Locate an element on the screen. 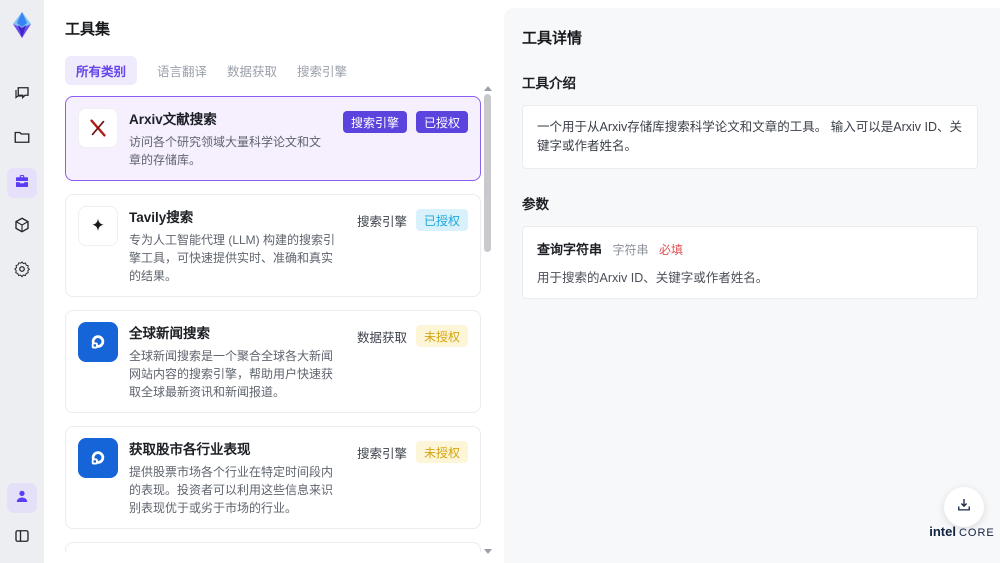 This screenshot has height=563, width=1000. settings-icon is located at coordinates (22, 271).